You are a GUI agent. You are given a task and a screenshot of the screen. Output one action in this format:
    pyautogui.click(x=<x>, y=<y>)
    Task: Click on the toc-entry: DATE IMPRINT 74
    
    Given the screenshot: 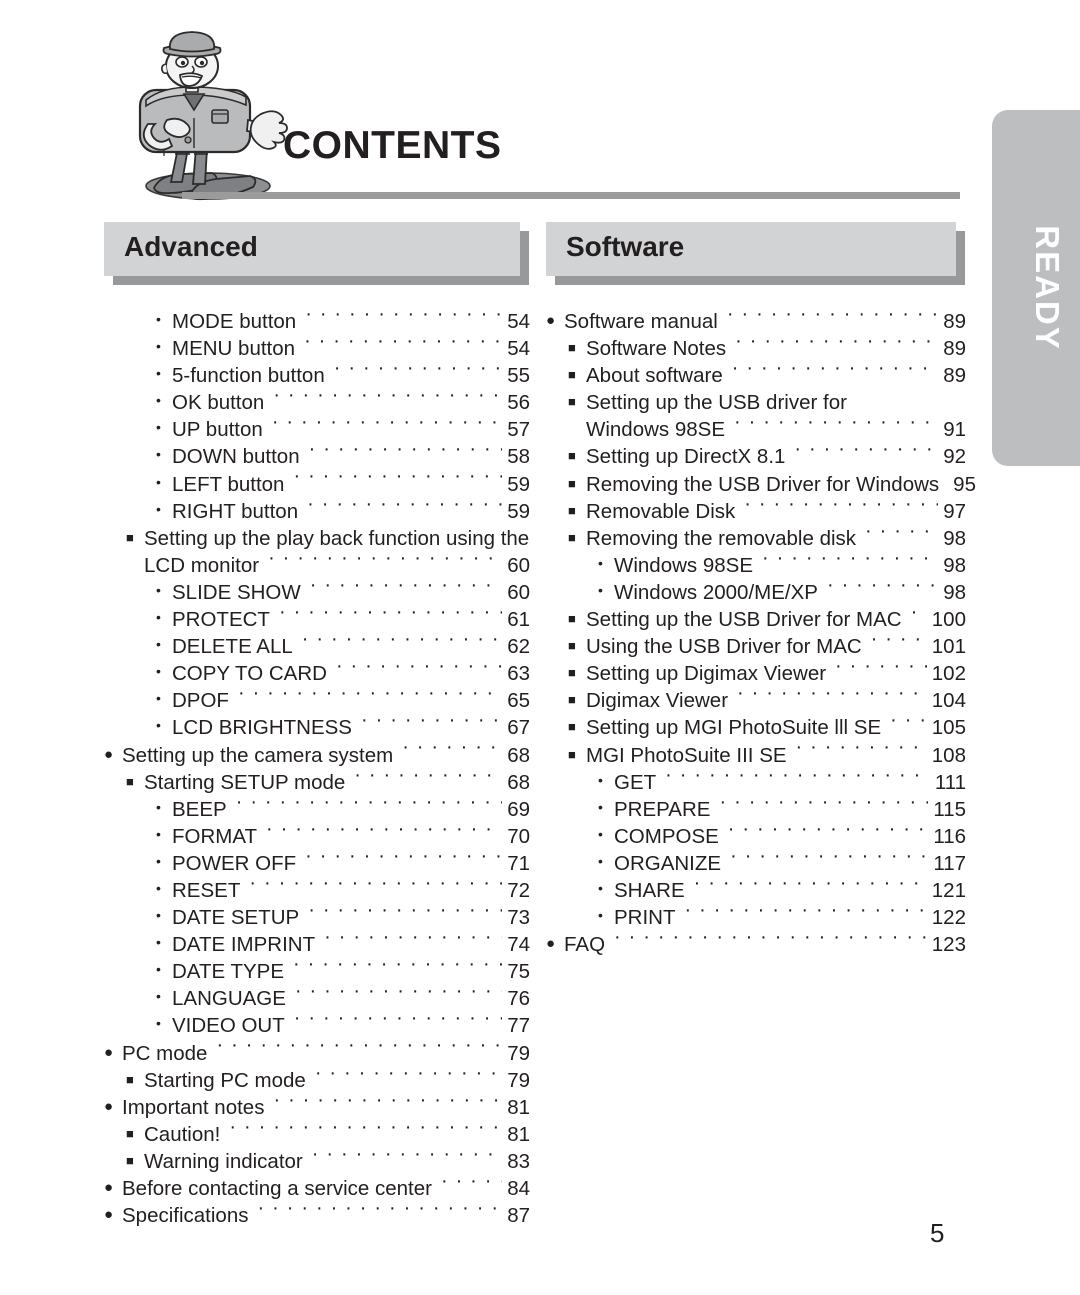 What is the action you would take?
    pyautogui.click(x=317, y=944)
    